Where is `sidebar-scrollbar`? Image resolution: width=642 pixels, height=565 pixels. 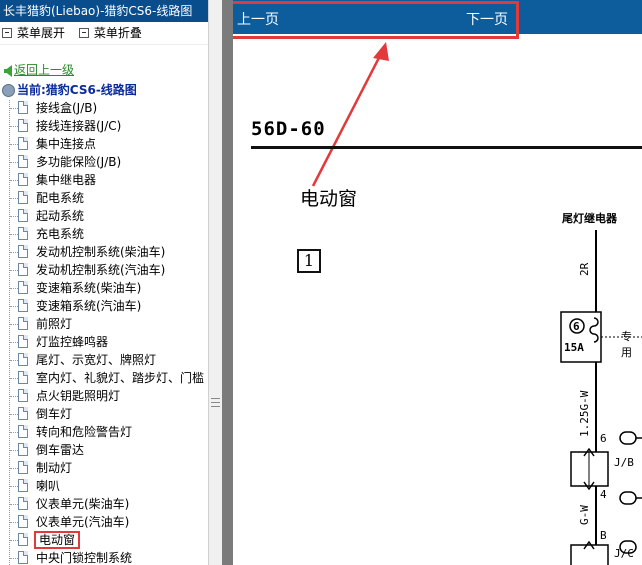
sidebar-scrollbar is located at coordinates (215, 282).